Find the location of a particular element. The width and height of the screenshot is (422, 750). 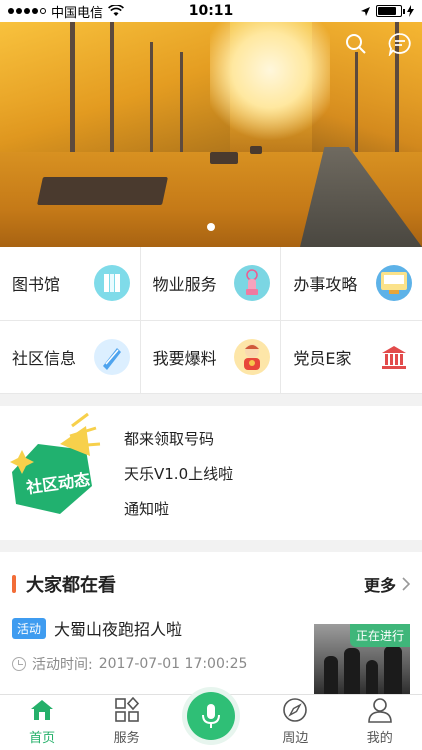

service-label: 图书馆 is located at coordinates (36, 285).